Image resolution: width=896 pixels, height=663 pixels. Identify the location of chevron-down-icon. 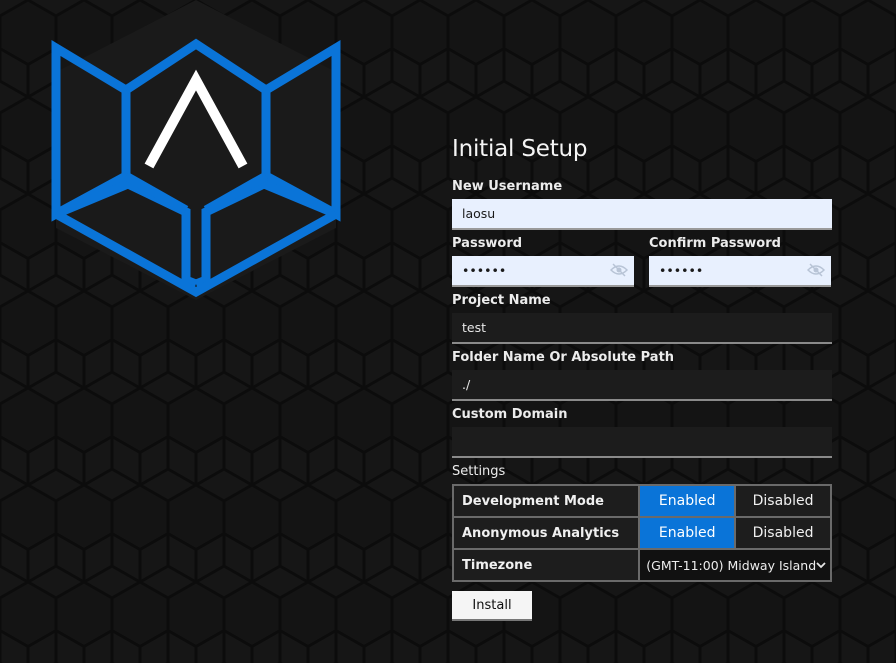
(821, 565).